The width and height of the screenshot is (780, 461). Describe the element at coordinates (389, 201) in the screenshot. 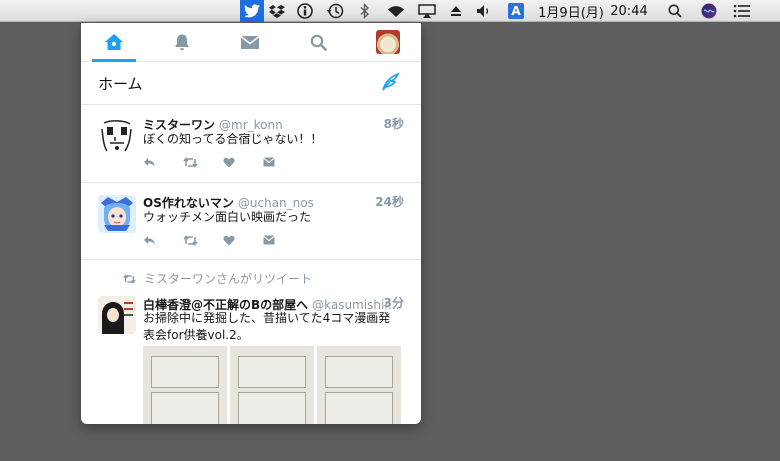

I see `tweet-time: 24秒` at that location.